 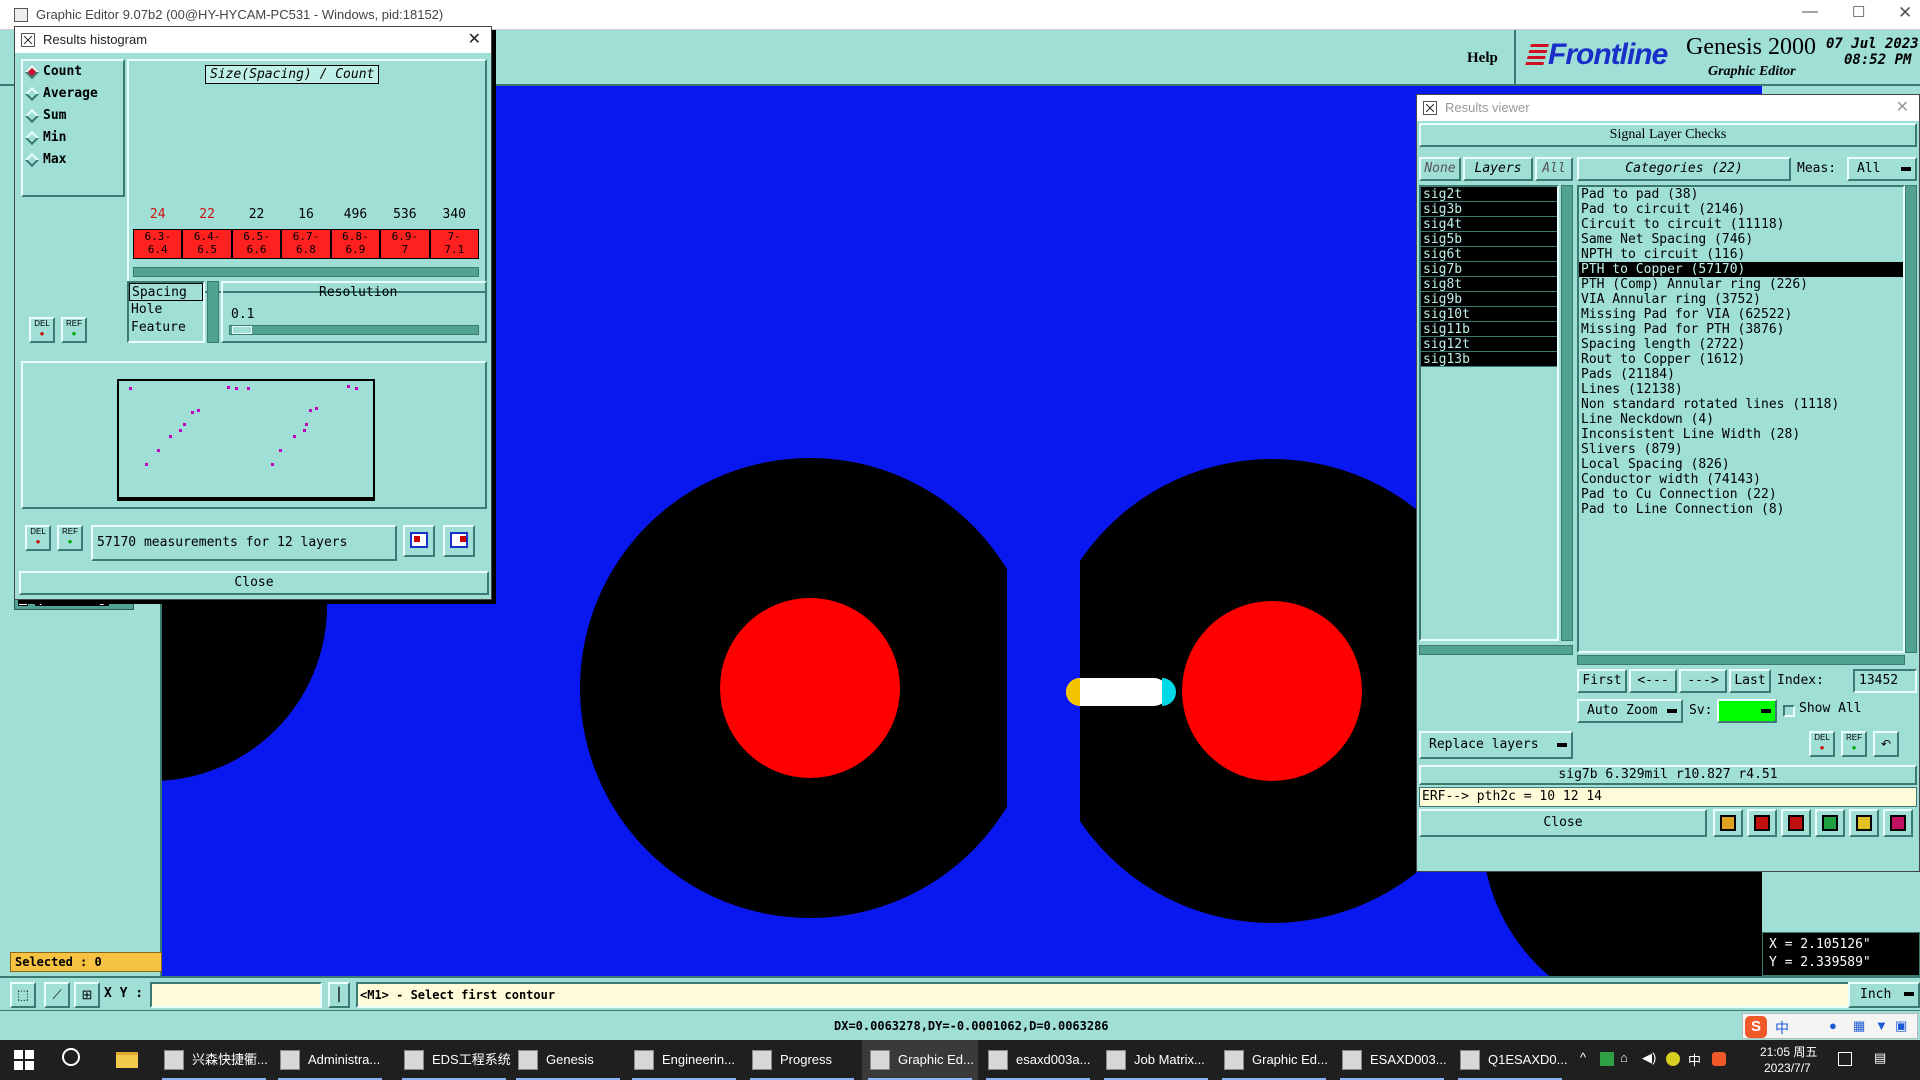 I want to click on units-dropdown: Inch, so click(x=1884, y=995).